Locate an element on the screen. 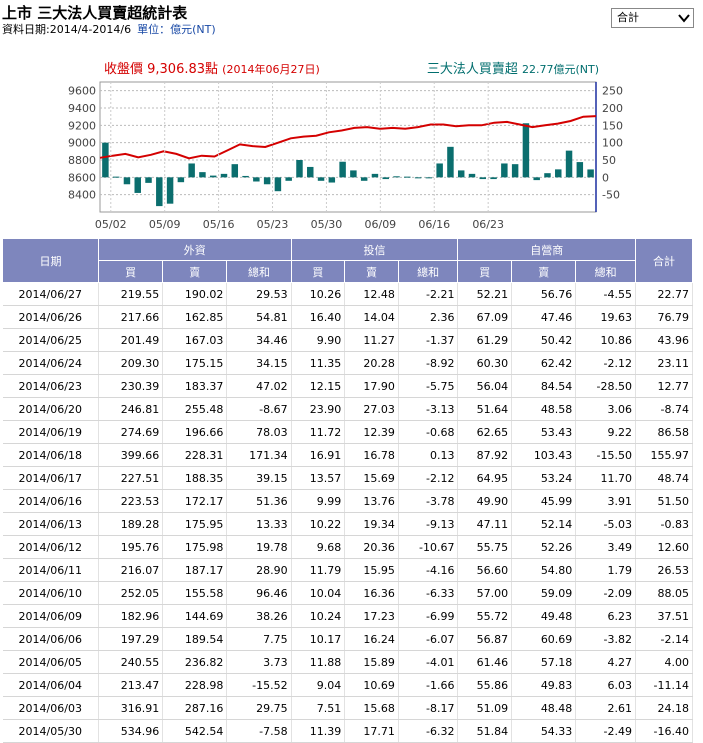 This screenshot has width=703, height=743. cell-value: 51.64 is located at coordinates (485, 409).